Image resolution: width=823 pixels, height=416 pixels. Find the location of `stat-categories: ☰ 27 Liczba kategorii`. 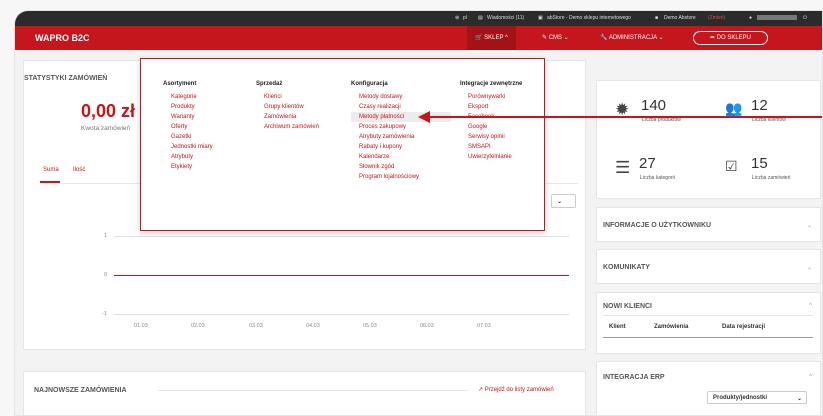

stat-categories: ☰ 27 Liczba kategorii is located at coordinates (653, 169).